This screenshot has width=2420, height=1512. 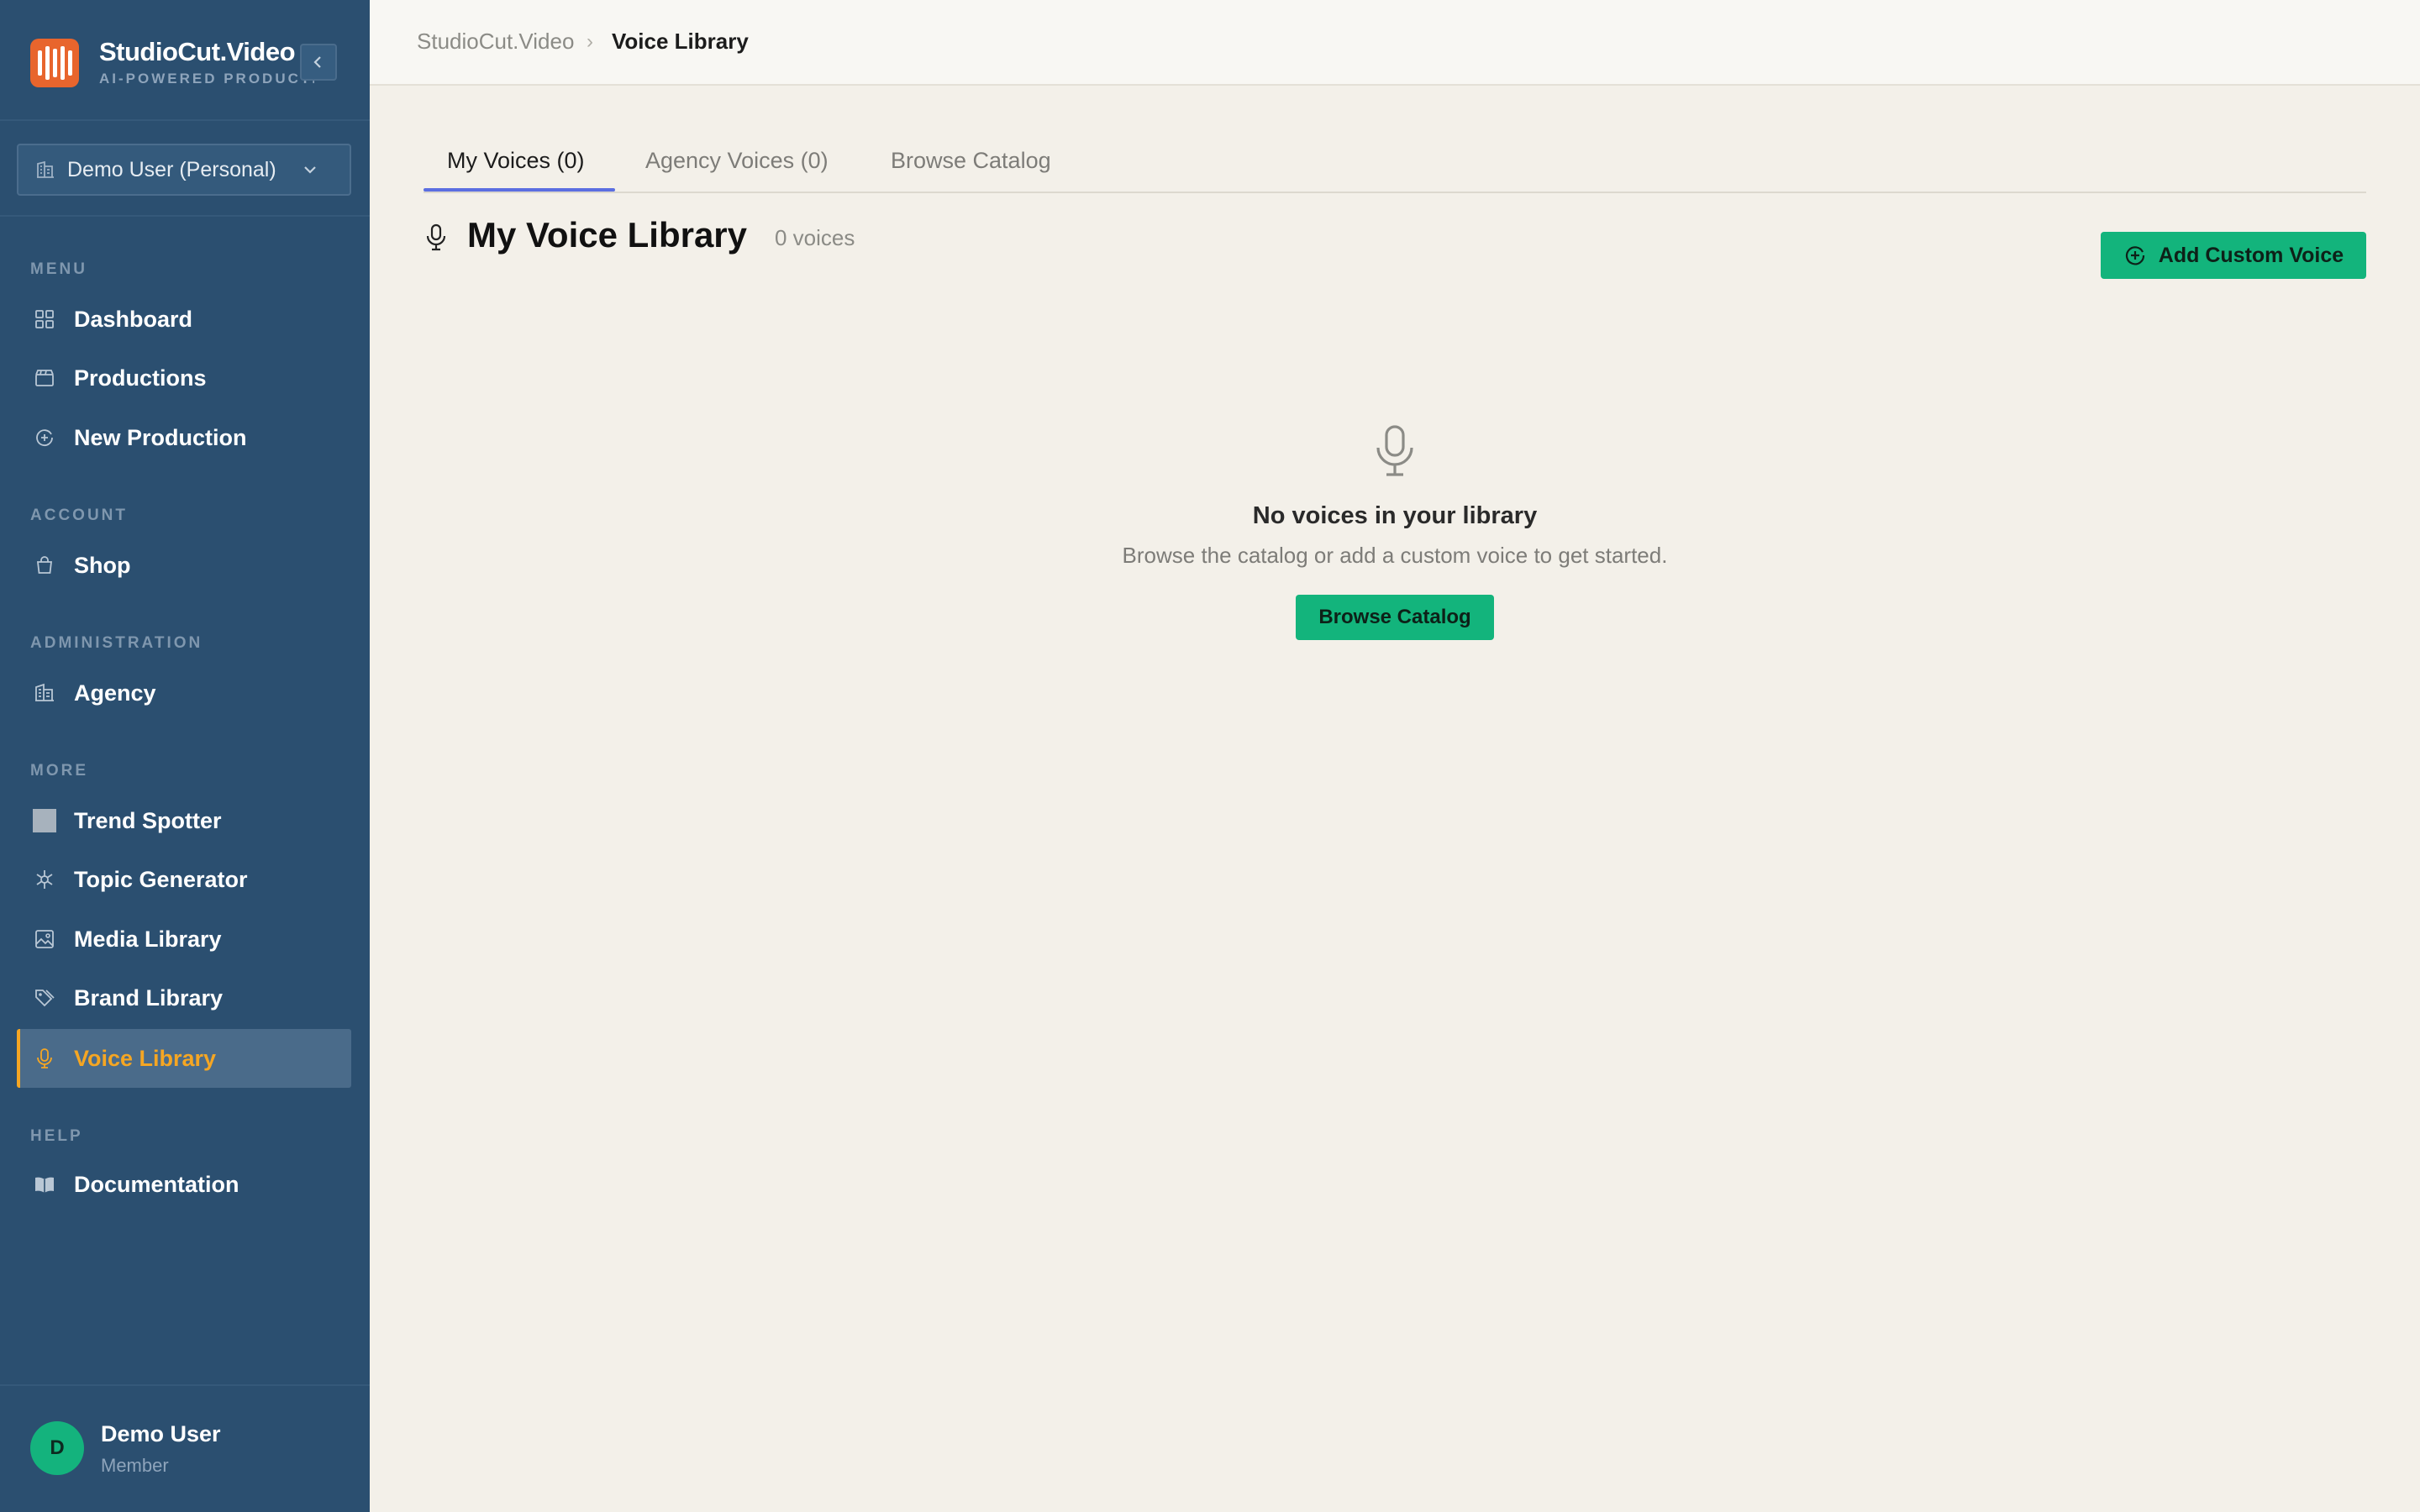 I want to click on clapperboard-icon, so click(x=44, y=378).